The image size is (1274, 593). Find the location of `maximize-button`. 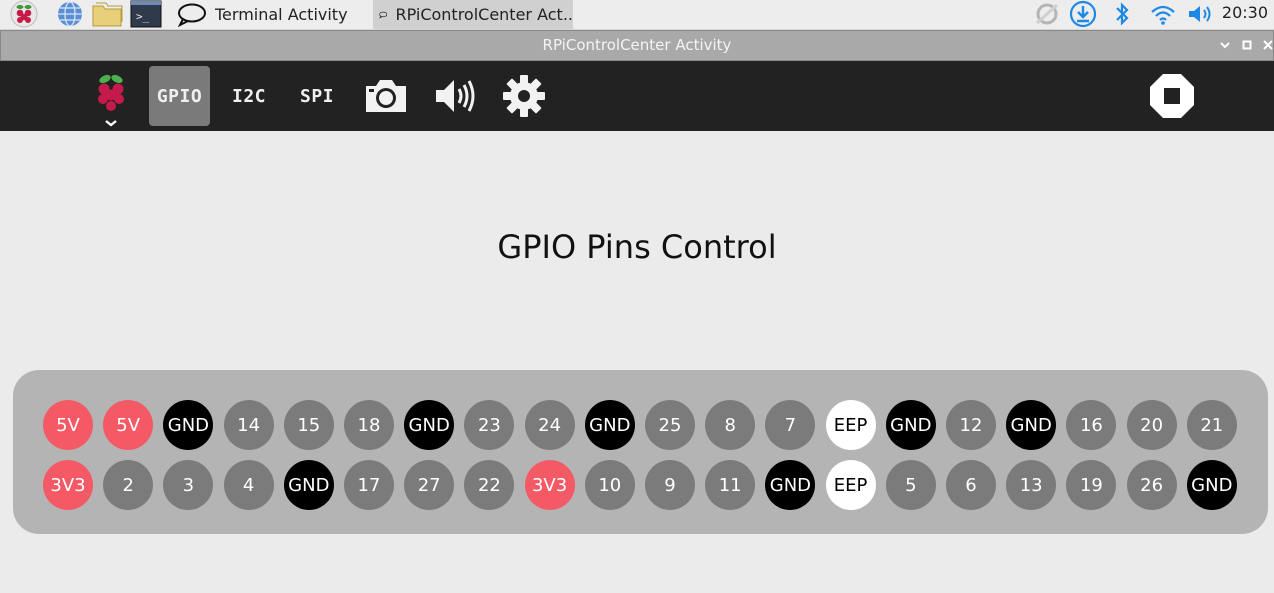

maximize-button is located at coordinates (1247, 45).